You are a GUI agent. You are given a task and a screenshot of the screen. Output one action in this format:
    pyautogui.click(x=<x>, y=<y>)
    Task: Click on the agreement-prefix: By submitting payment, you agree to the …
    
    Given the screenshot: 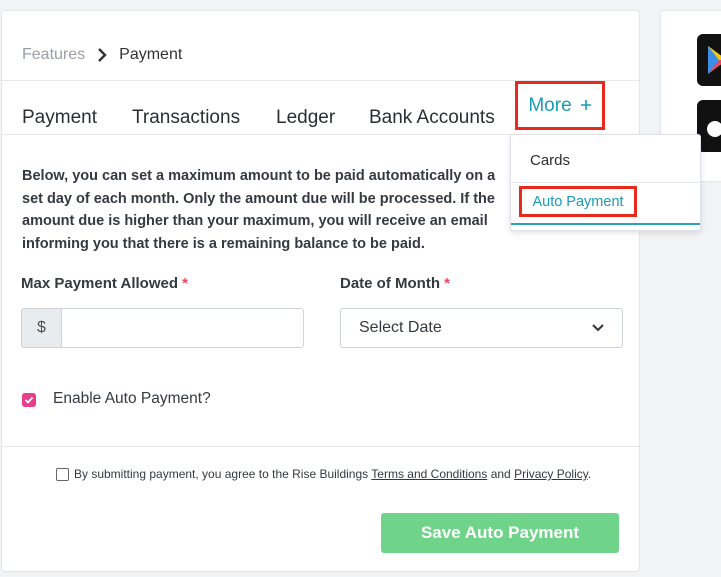 What is the action you would take?
    pyautogui.click(x=221, y=474)
    